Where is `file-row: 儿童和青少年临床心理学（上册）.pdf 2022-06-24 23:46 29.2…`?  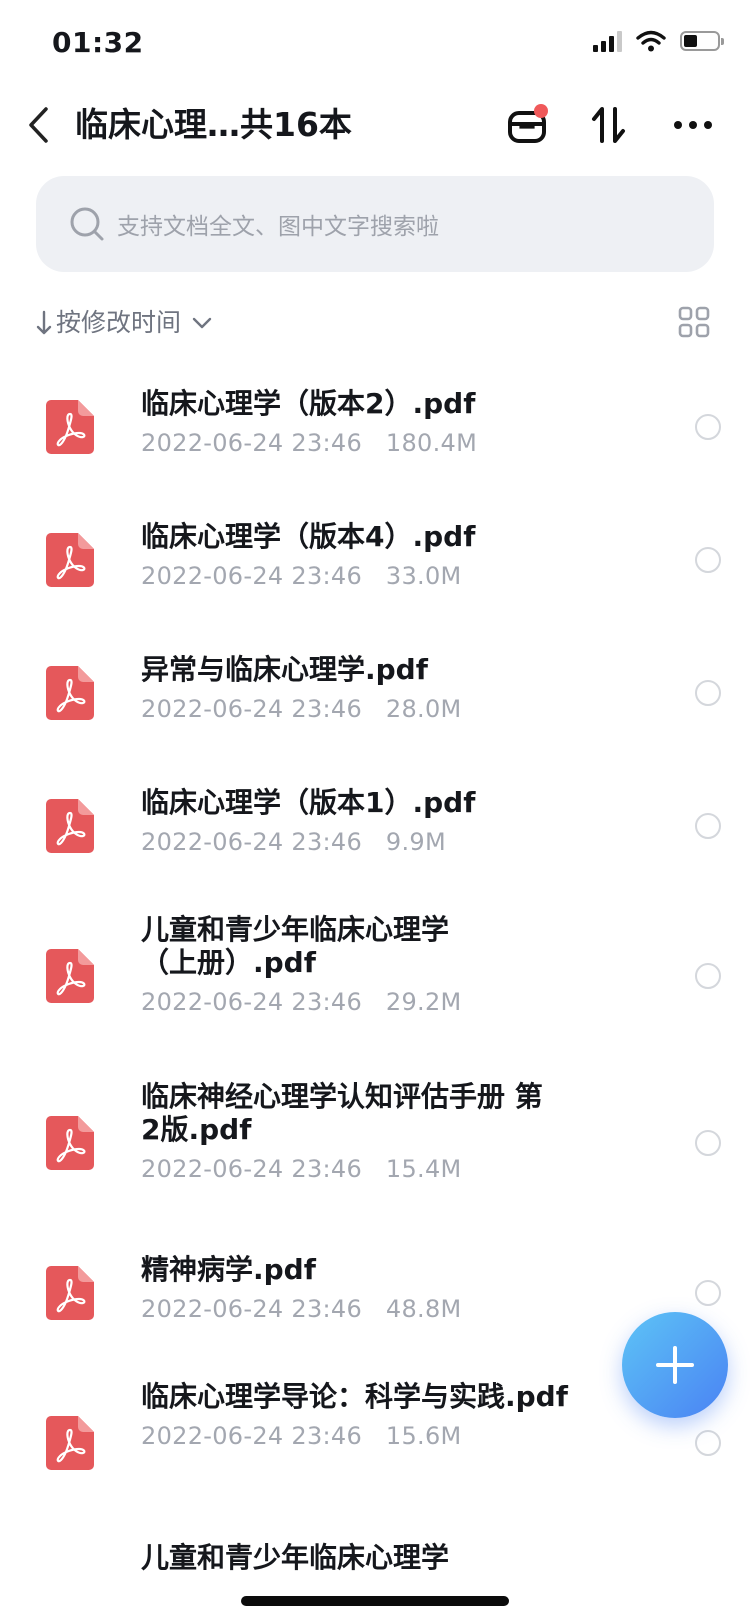
file-row: 儿童和青少年临床心理学（上册）.pdf 2022-06-24 23:46 29.2… is located at coordinates (375, 975).